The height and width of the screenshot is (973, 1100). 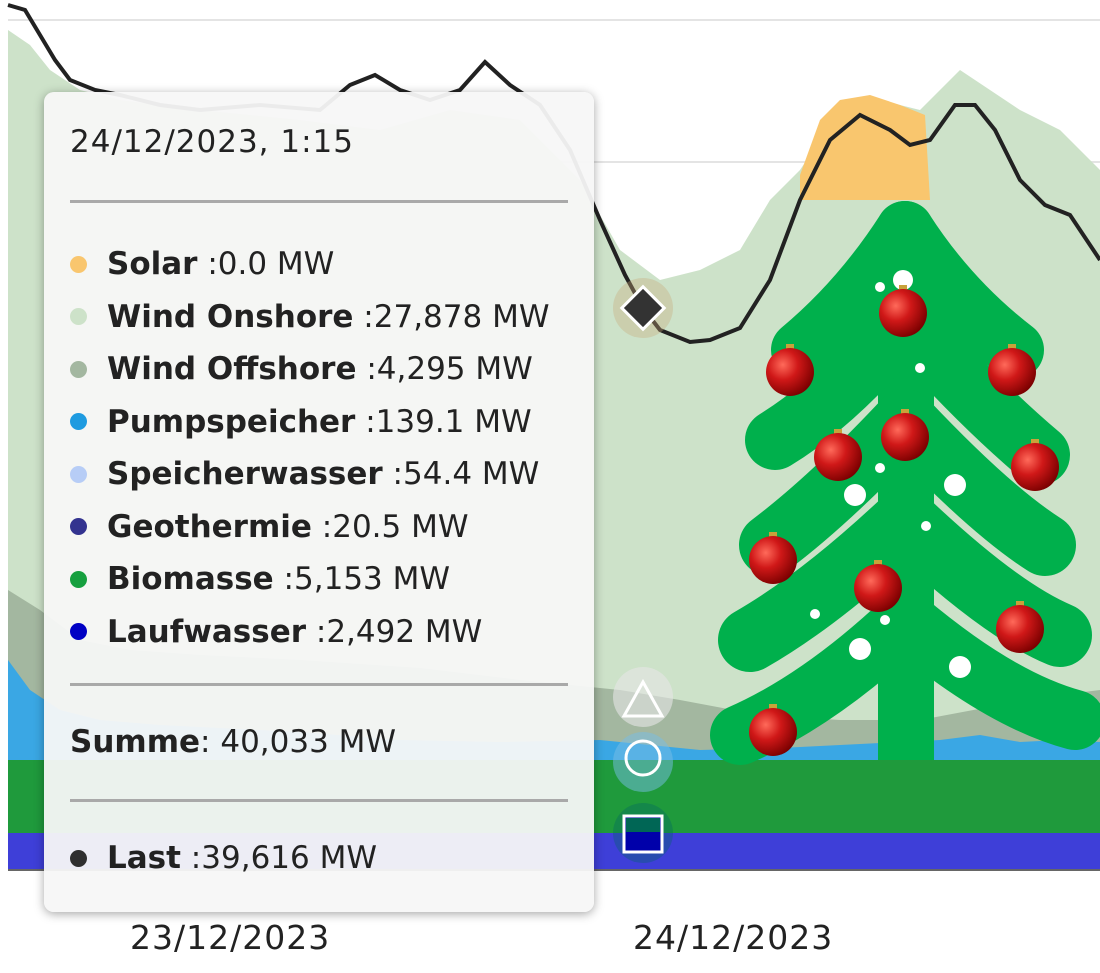 I want to click on area-solar, so click(x=865, y=147).